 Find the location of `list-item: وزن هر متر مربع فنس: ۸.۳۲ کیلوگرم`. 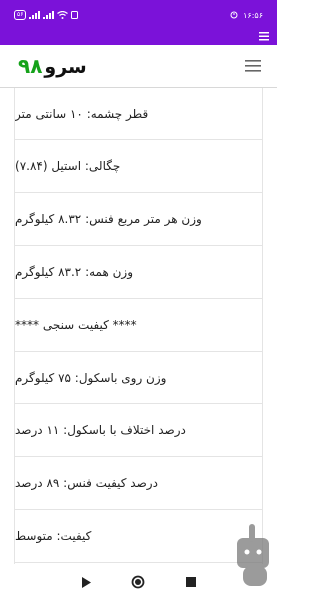

list-item: وزن هر متر مربع فنس: ۸.۳۲ کیلوگرم is located at coordinates (138, 219).